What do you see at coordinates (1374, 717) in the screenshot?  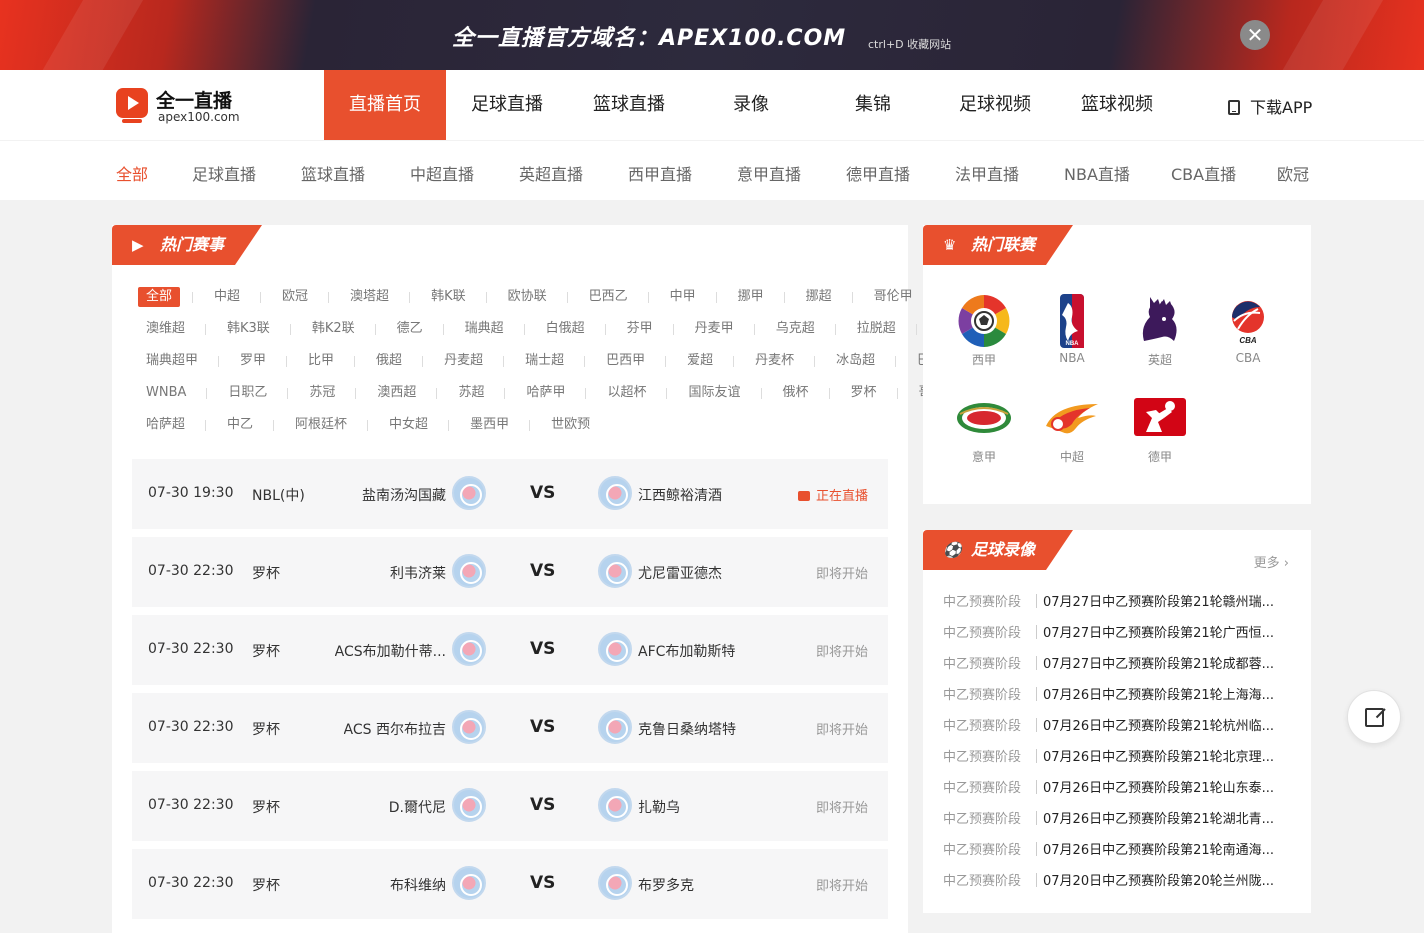 I see `feedback-button` at bounding box center [1374, 717].